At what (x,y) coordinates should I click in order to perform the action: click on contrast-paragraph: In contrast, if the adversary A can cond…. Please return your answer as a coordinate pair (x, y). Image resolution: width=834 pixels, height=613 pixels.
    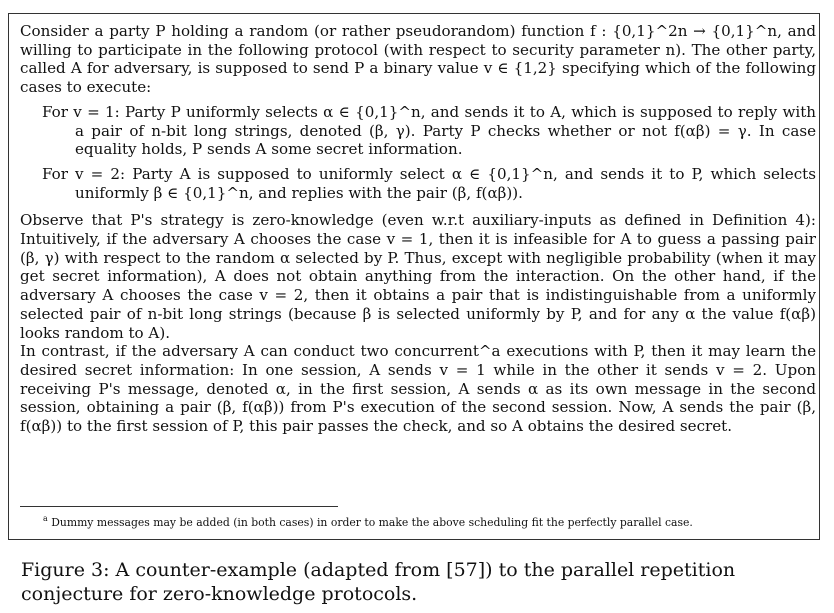
    Looking at the image, I should click on (418, 389).